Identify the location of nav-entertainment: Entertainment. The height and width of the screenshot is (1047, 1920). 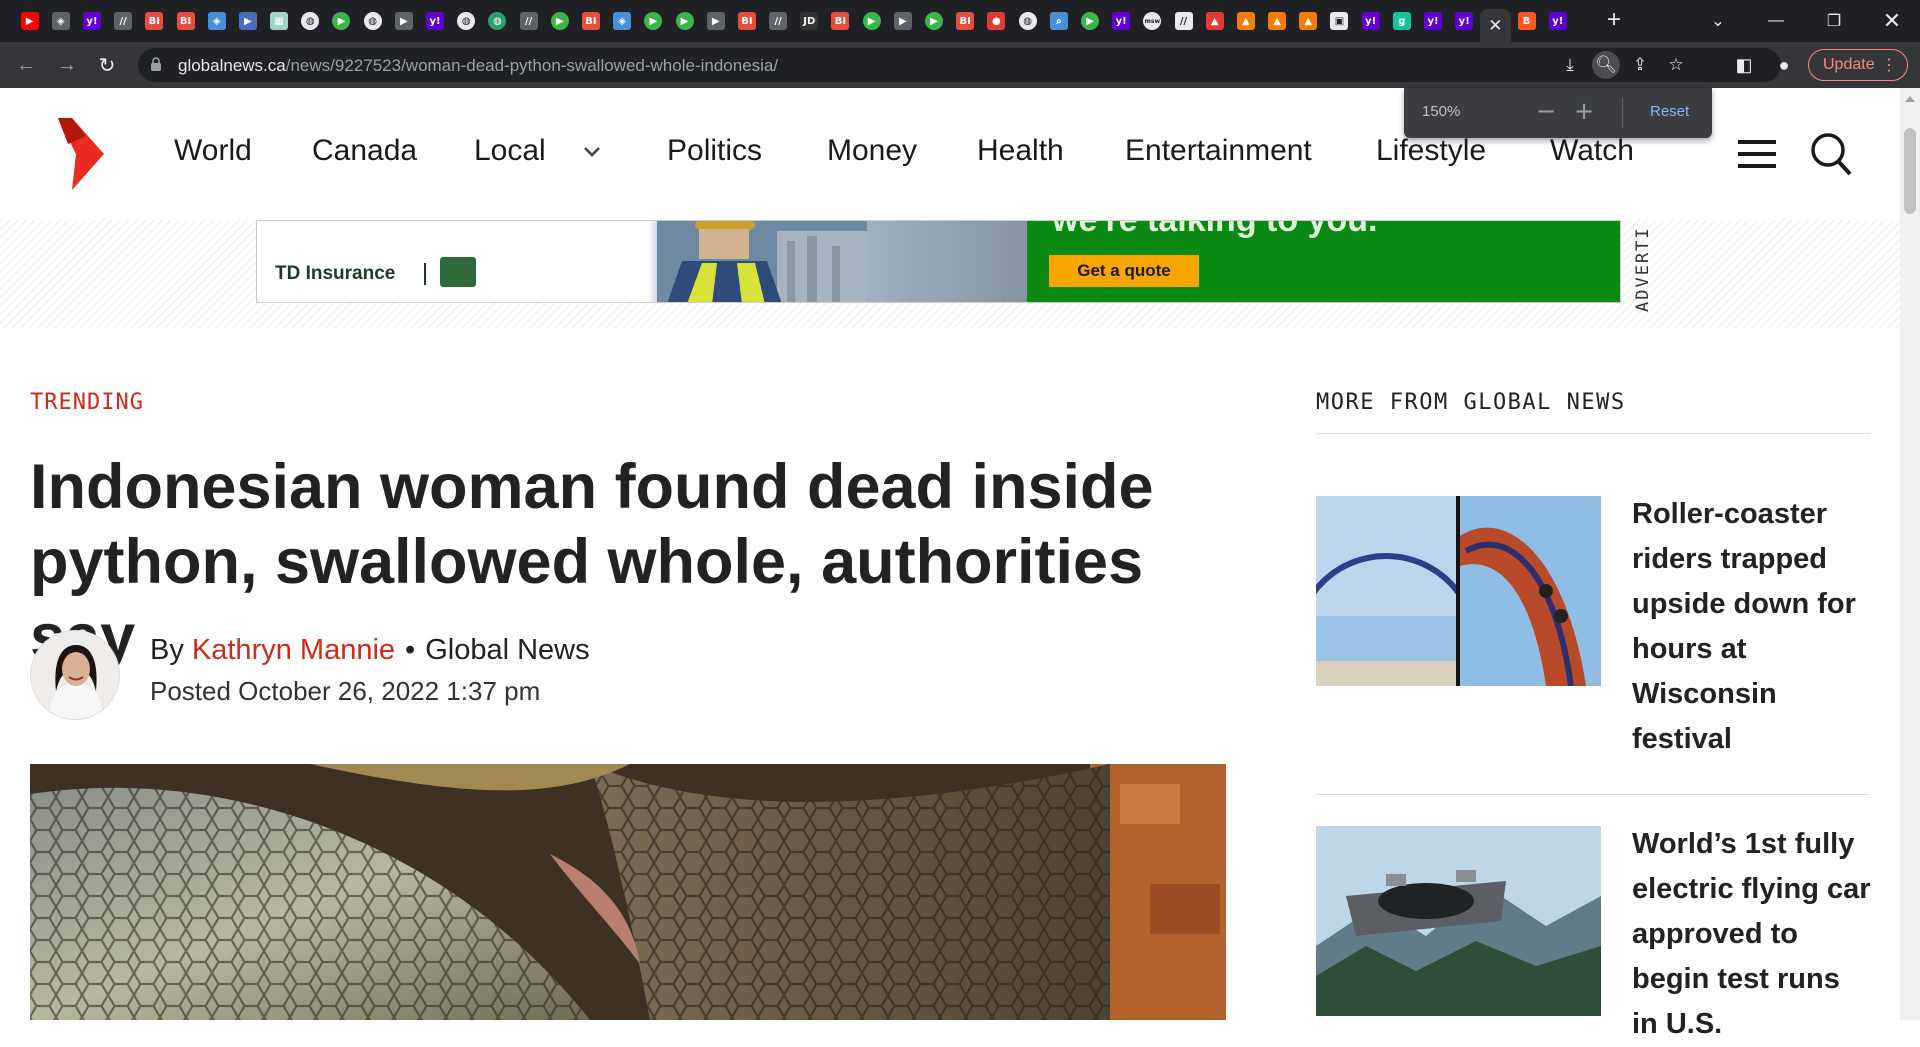
(1218, 151).